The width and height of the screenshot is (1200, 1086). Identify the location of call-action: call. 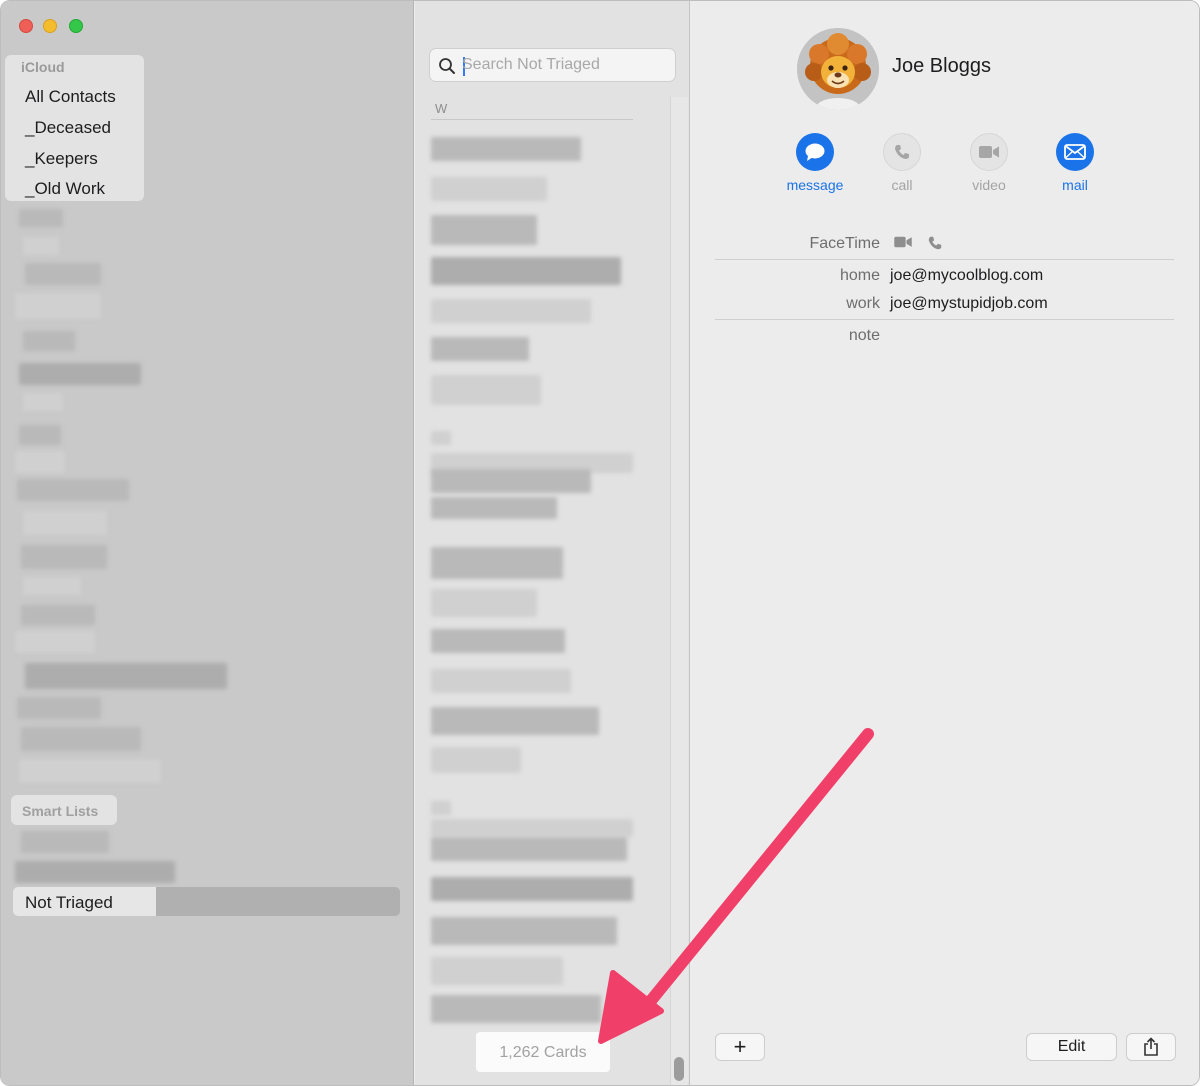
(902, 163).